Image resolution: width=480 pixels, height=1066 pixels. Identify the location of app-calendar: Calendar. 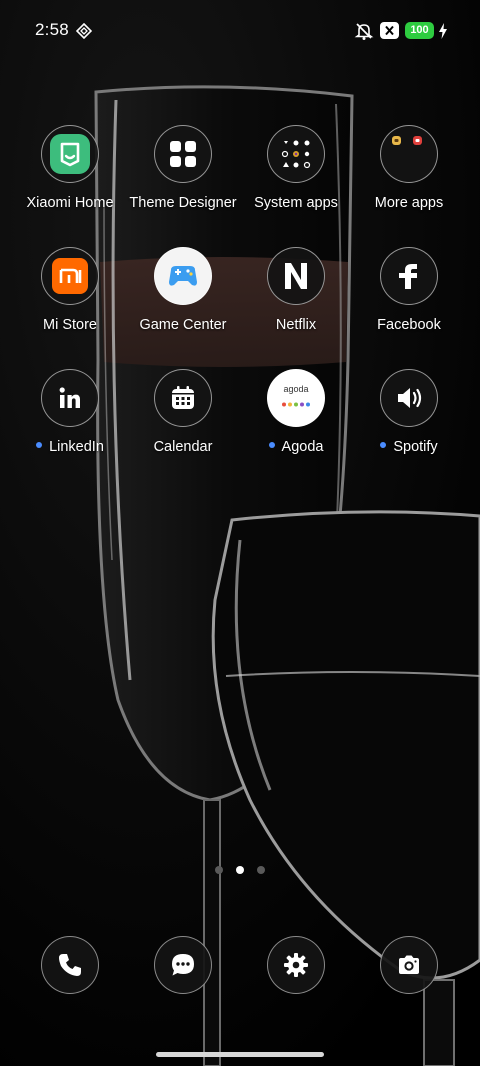
(183, 412).